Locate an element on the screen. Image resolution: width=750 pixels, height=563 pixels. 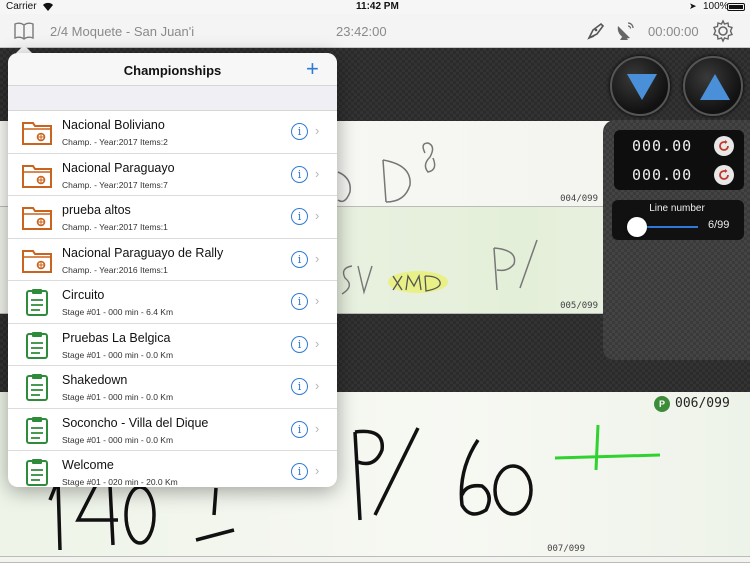
roadbook-title: 2/4 Moquete - San Juan'i is located at coordinates (122, 31).